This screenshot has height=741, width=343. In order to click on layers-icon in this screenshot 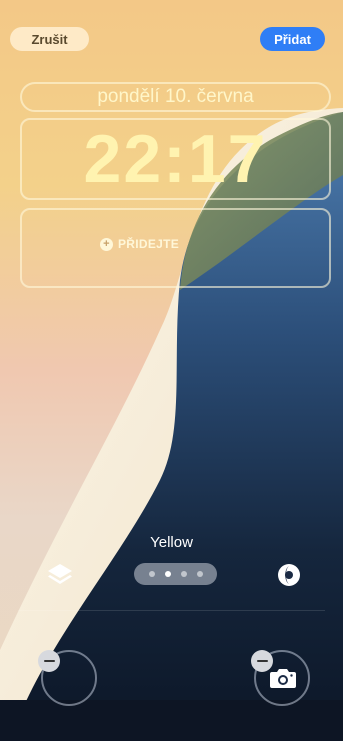, I will do `click(60, 575)`.